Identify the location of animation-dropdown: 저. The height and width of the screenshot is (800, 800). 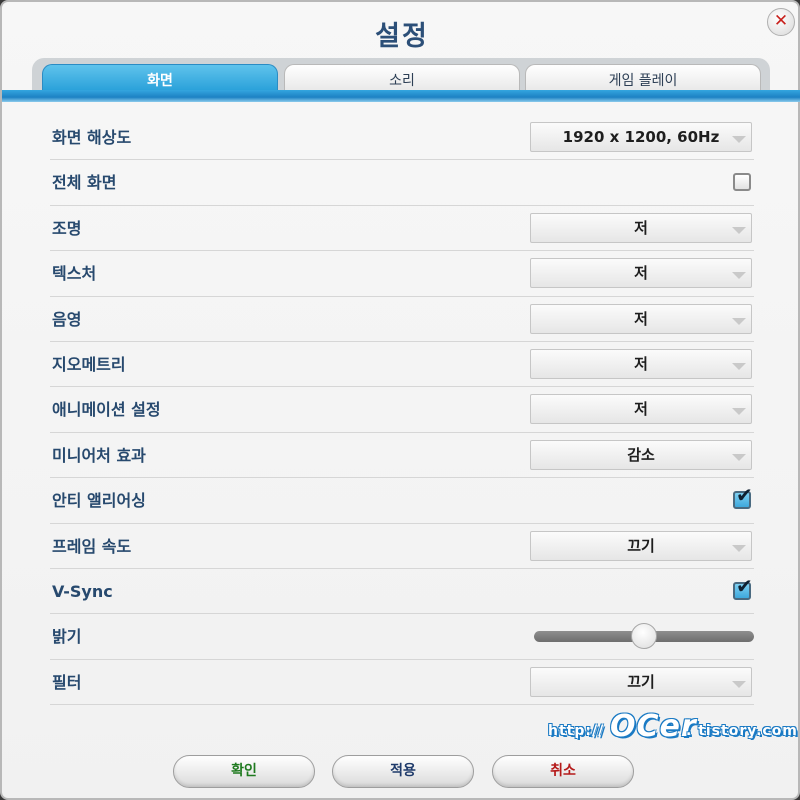
(641, 409).